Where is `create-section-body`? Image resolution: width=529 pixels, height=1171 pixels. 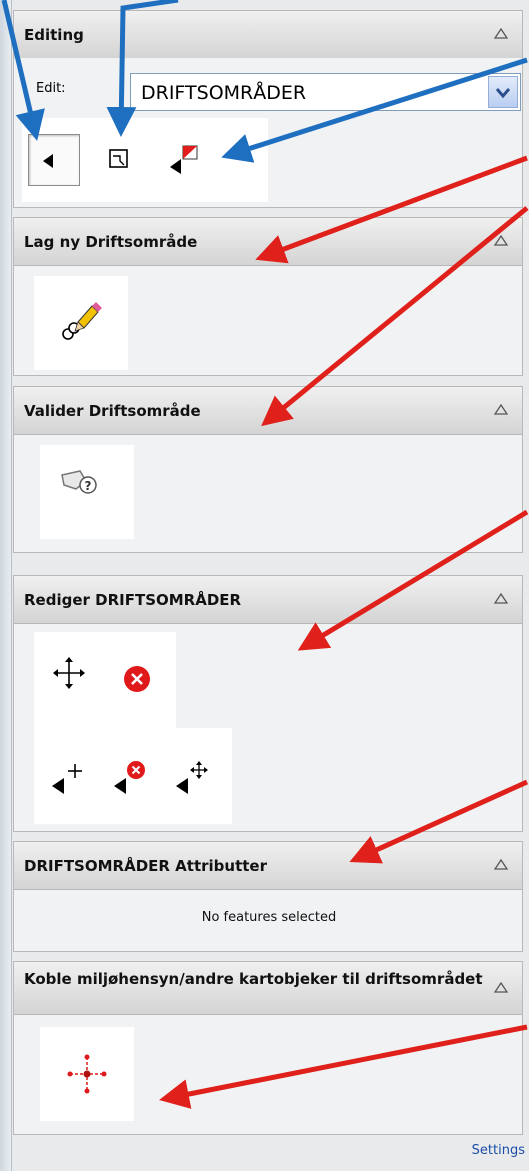
create-section-body is located at coordinates (268, 321).